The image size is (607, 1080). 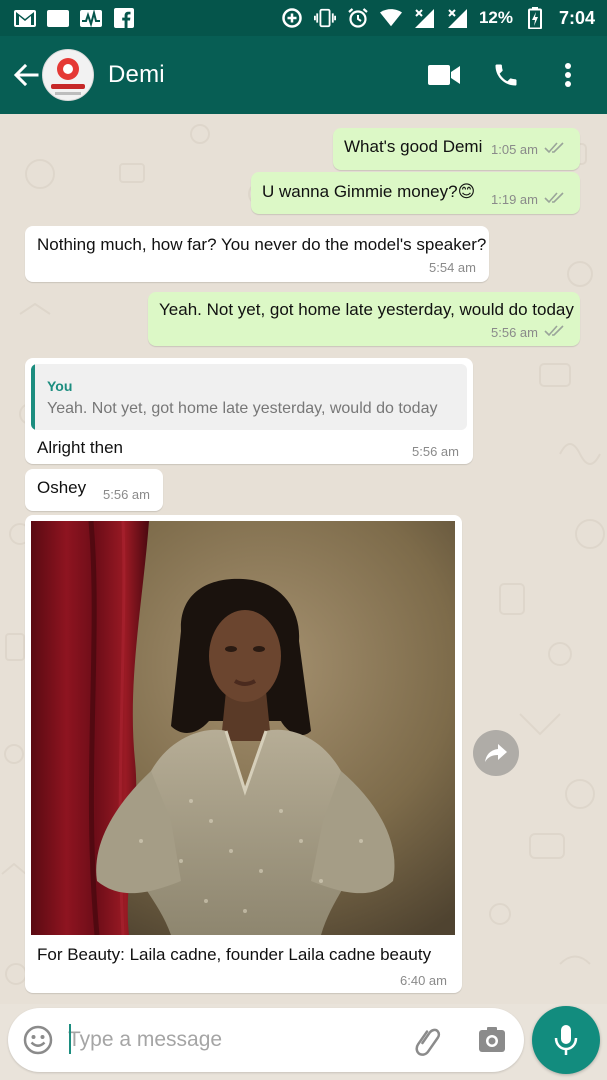 I want to click on phone-icon, so click(x=506, y=75).